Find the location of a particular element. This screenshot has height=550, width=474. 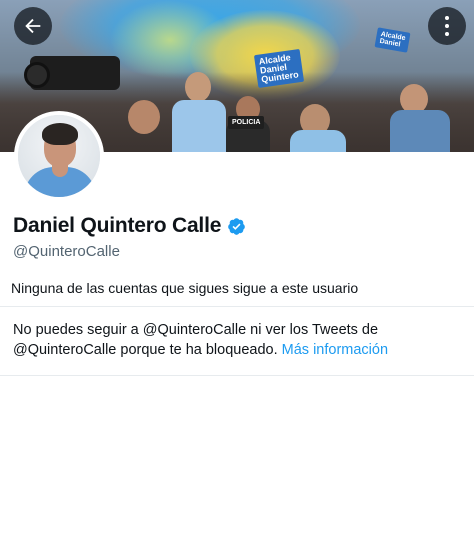

back-arrow-icon is located at coordinates (33, 26).